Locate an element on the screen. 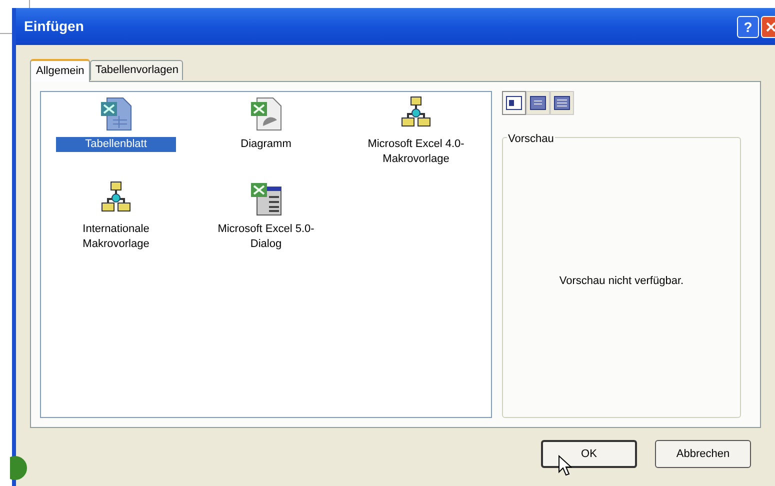 The height and width of the screenshot is (486, 775). ok-button: OK is located at coordinates (589, 454).